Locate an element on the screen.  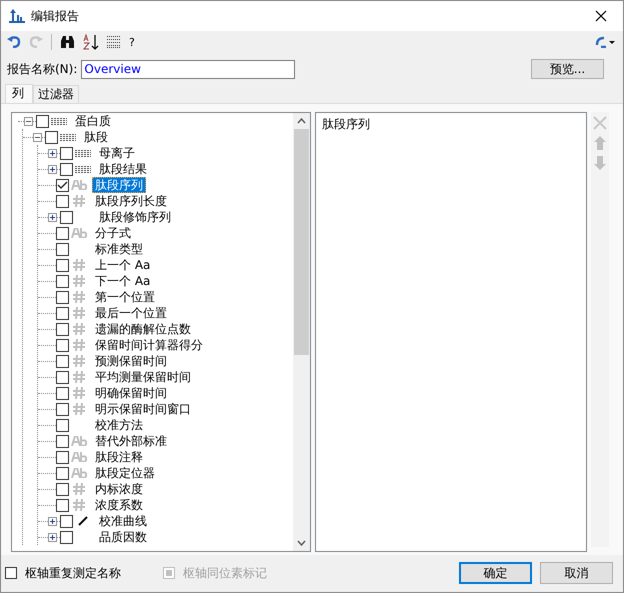
tree-item: 内标浓度 is located at coordinates (119, 489).